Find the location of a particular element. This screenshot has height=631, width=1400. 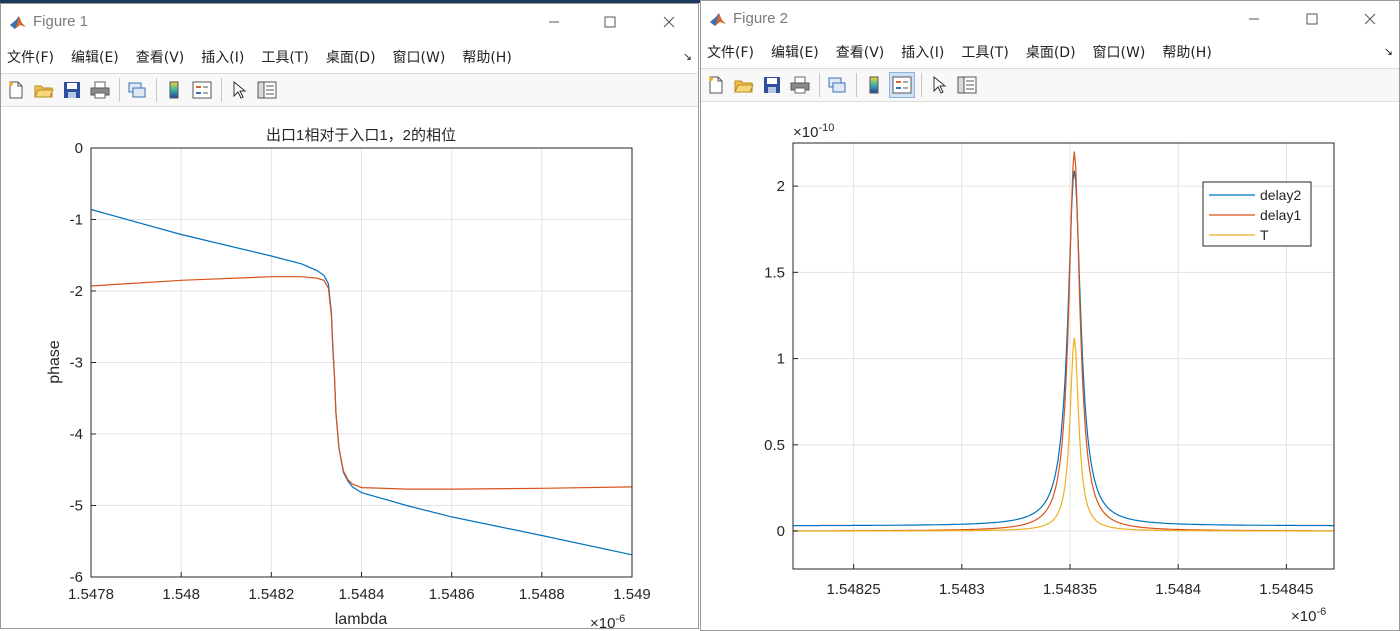

y-tick-label: -4 is located at coordinates (76, 434).